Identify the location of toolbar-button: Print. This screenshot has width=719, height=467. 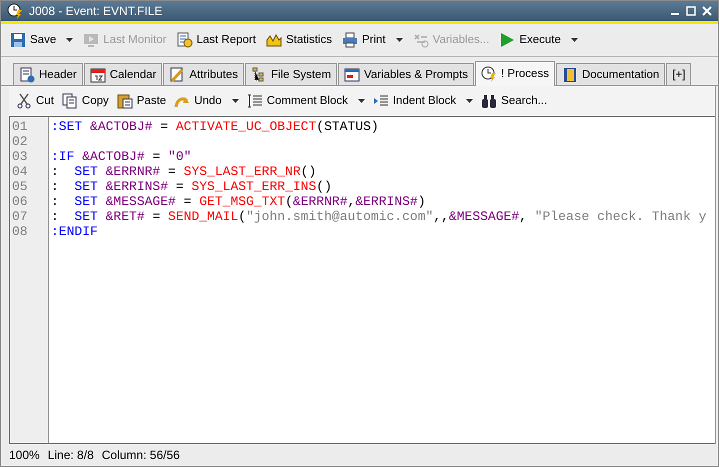
(372, 40).